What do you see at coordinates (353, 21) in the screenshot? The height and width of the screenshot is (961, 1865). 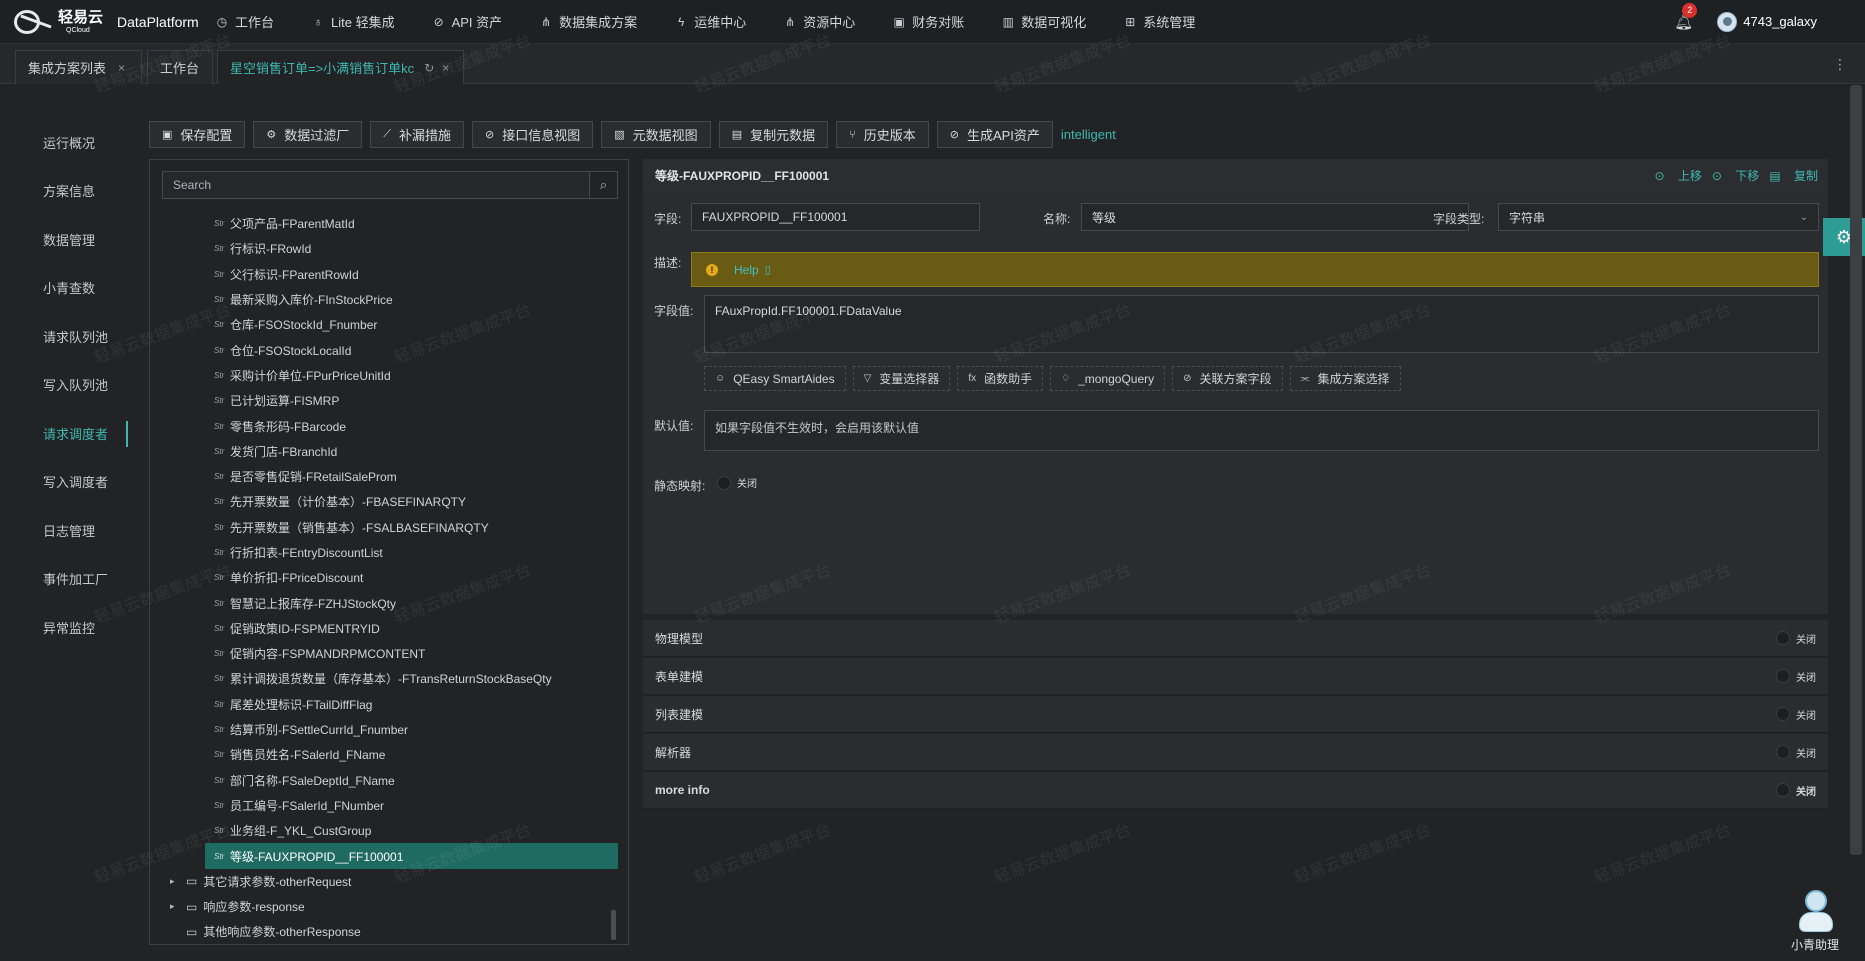 I see `nav-item-1: ♁ Lite 轻集成` at bounding box center [353, 21].